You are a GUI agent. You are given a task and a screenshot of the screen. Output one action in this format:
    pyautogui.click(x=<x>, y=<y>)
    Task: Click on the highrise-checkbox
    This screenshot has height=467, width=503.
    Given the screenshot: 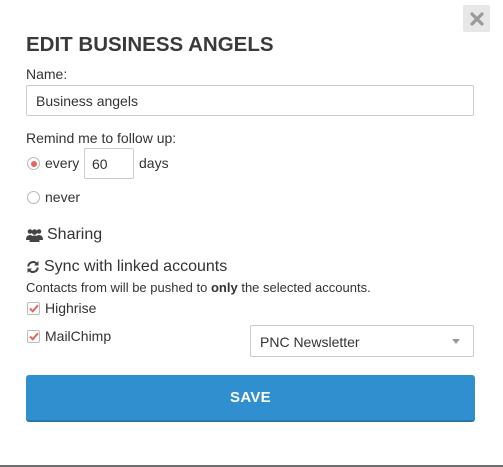 What is the action you would take?
    pyautogui.click(x=33, y=308)
    